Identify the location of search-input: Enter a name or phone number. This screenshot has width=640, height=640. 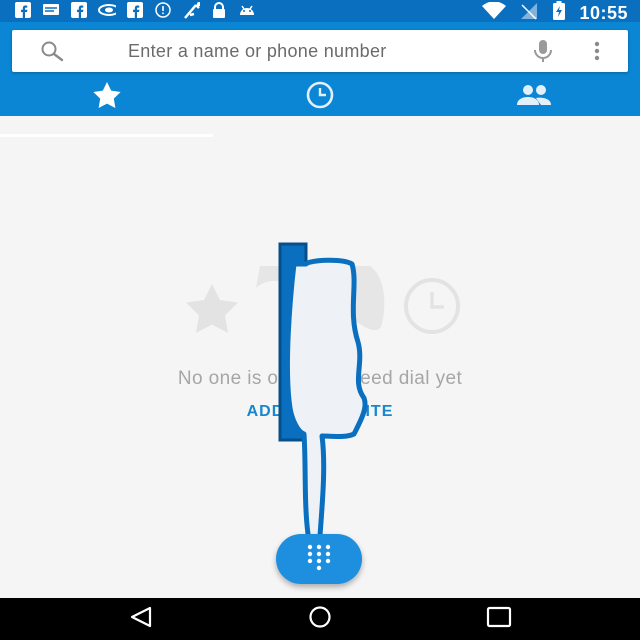
(257, 51).